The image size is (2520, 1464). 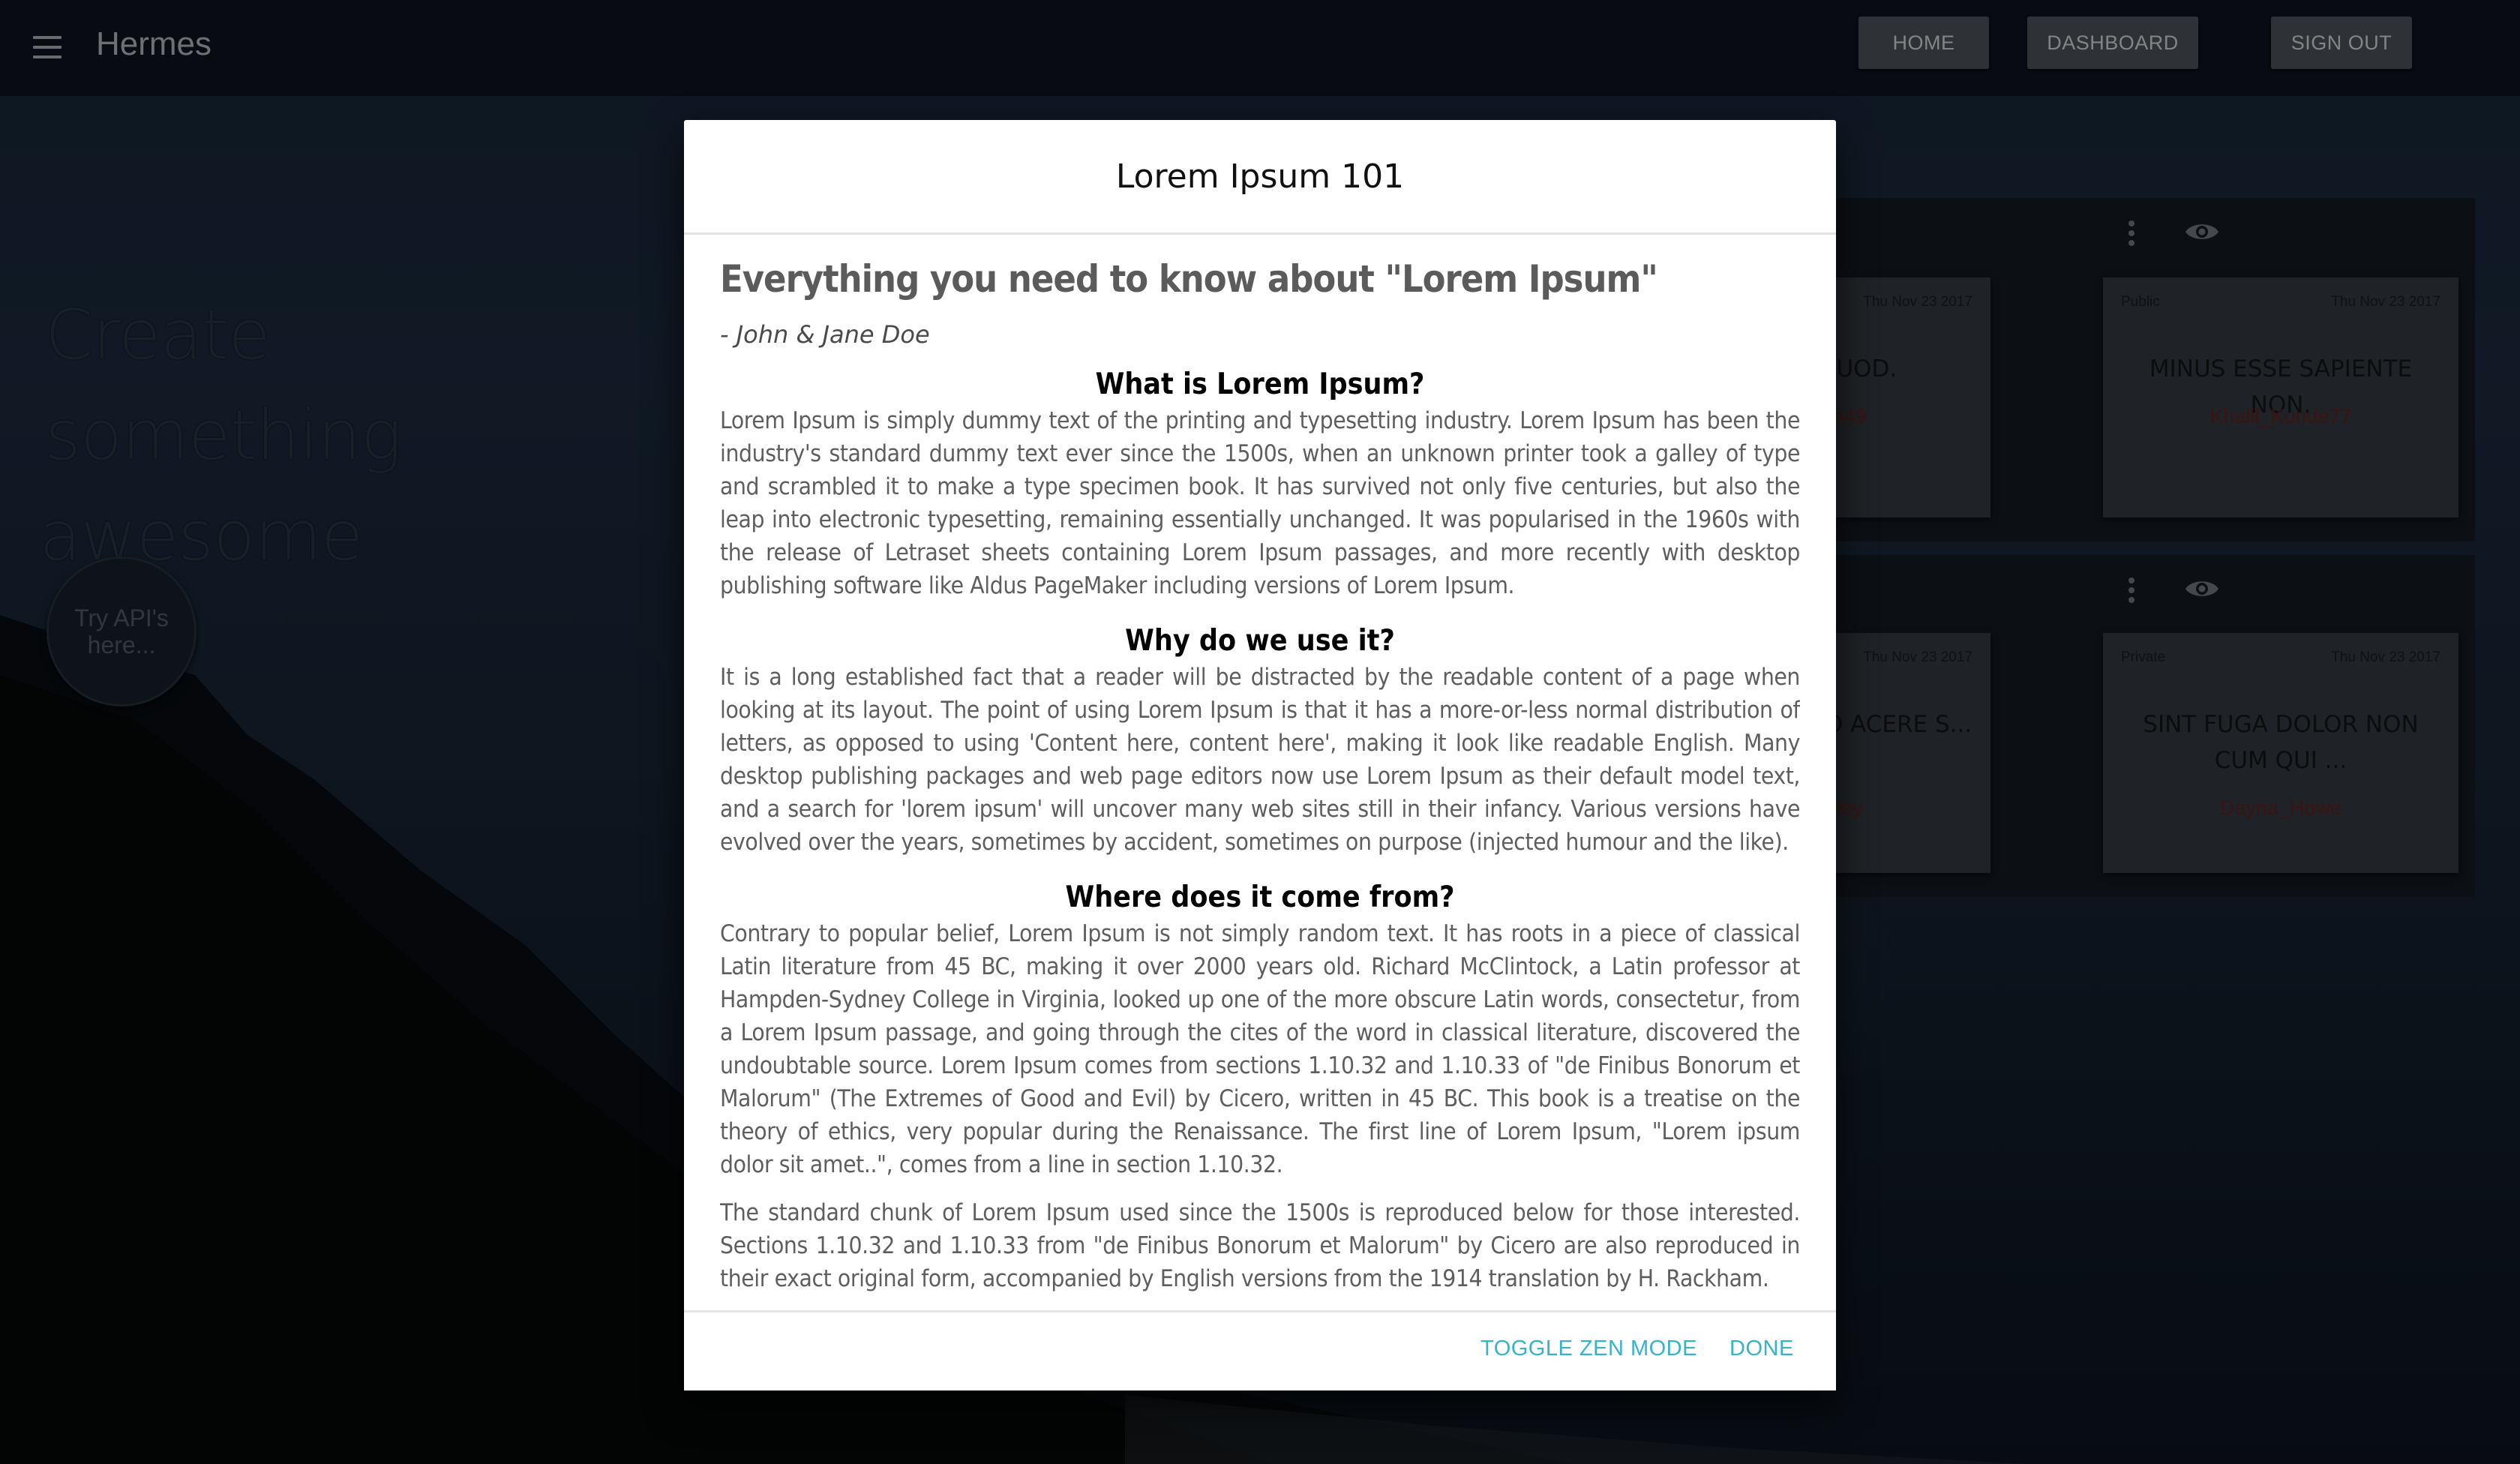 I want to click on toggle-zen-mode-button: TOGGLE ZEN MODE, so click(x=1588, y=1348).